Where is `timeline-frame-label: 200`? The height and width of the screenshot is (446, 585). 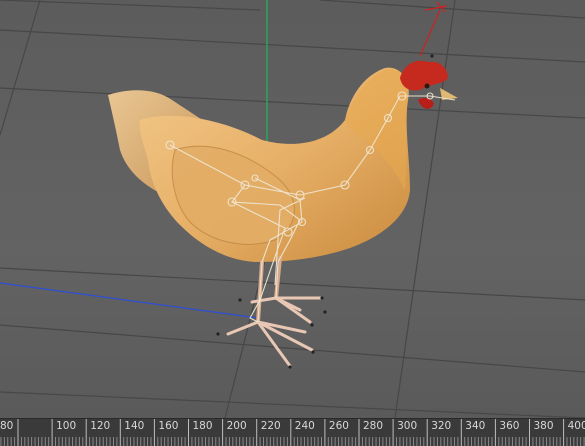 timeline-frame-label: 200 is located at coordinates (236, 426).